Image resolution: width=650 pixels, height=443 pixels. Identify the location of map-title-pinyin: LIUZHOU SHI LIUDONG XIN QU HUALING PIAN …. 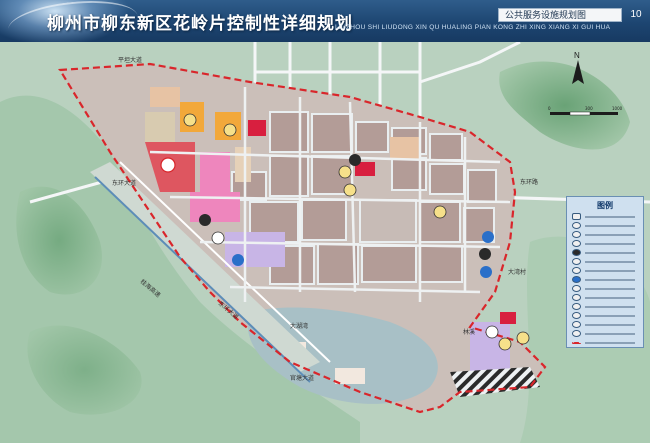
(473, 27).